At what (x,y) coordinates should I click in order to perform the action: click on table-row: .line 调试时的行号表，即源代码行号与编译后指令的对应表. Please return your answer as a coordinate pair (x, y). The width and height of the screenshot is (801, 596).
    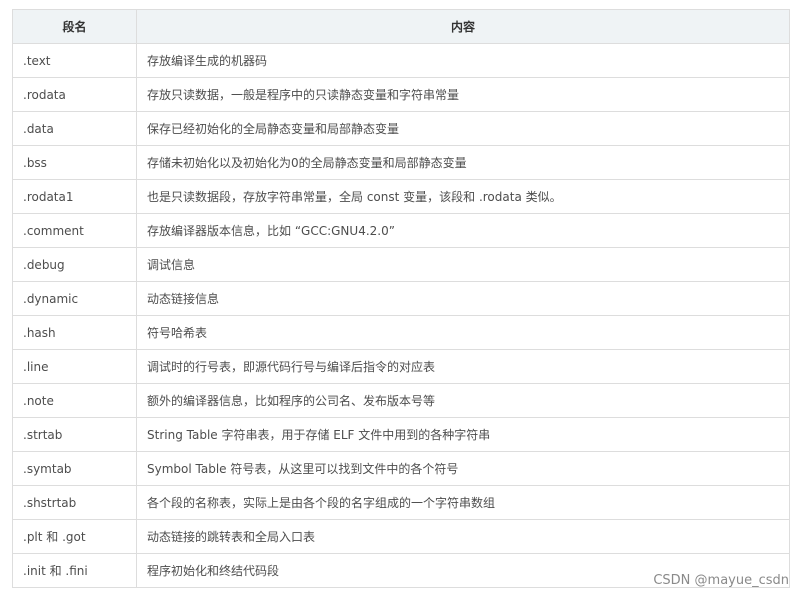
    Looking at the image, I should click on (401, 366).